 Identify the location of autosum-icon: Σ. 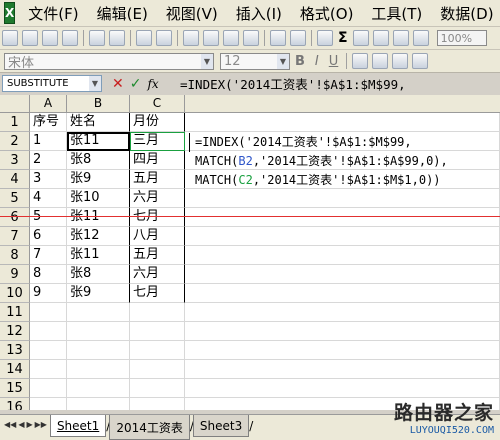
(343, 38).